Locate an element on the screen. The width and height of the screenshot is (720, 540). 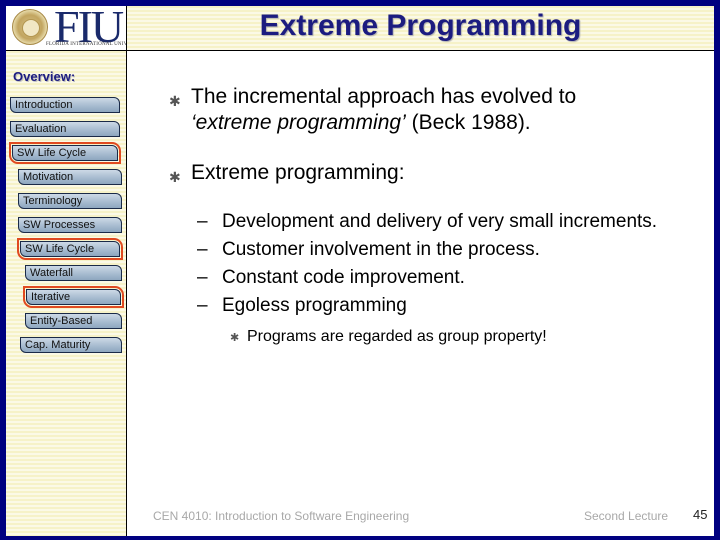
bullet-1-line-2: ‘extreme programming’ (Beck 1988). is located at coordinates (361, 123).